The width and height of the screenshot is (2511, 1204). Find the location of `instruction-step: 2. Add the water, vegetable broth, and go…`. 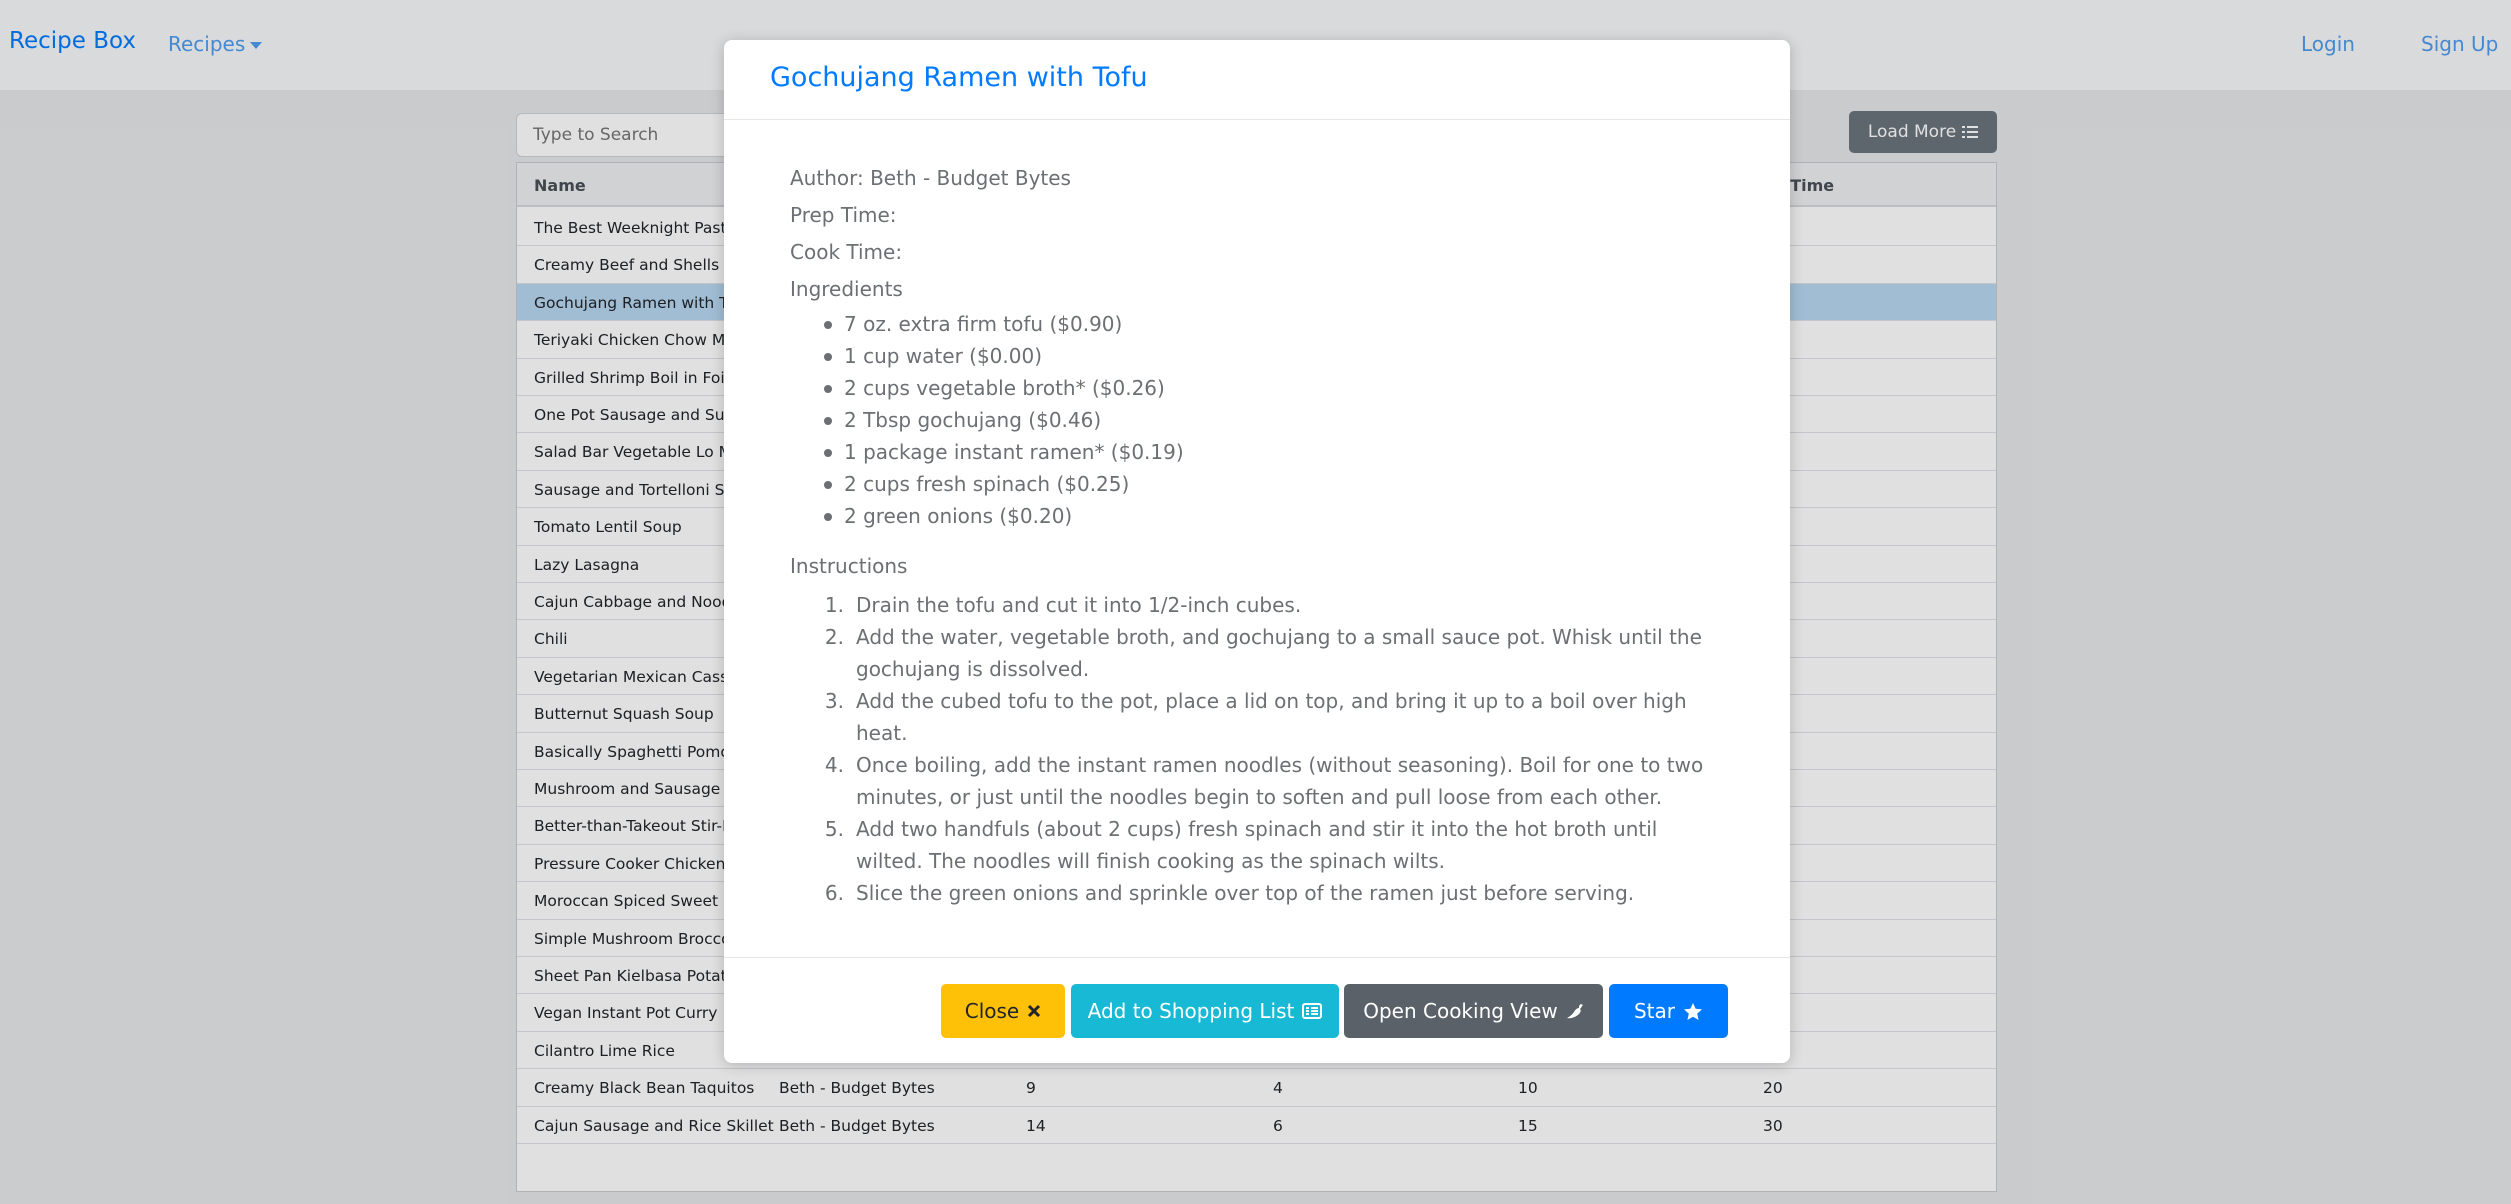

instruction-step: 2. Add the water, vegetable broth, and go… is located at coordinates (1276, 653).